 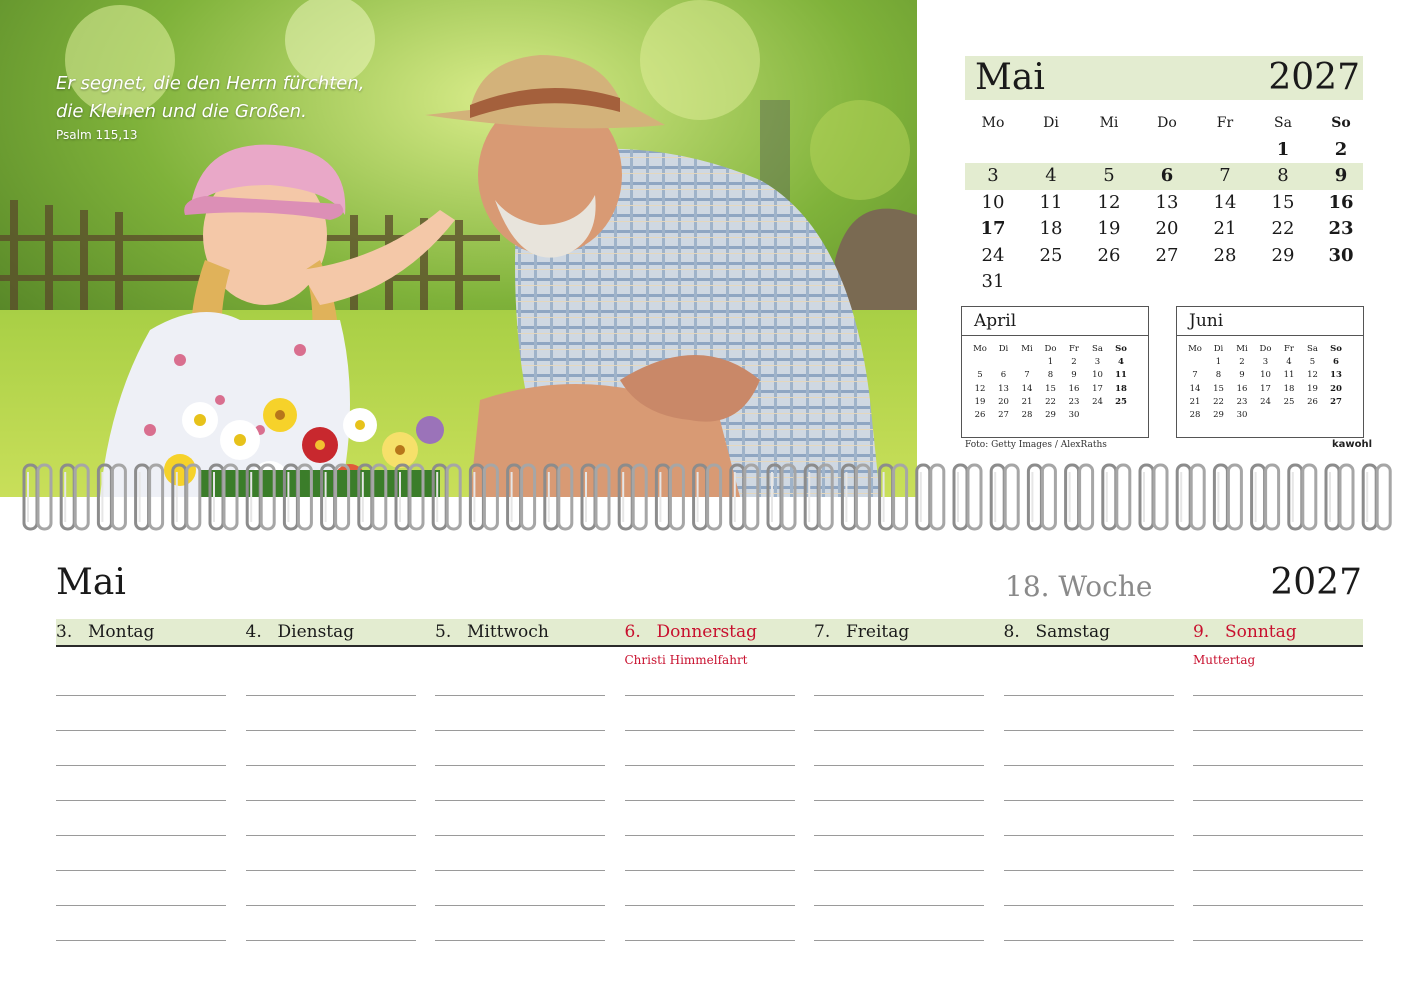 I want to click on mini-weekday-label: Mi, so click(x=1027, y=349).